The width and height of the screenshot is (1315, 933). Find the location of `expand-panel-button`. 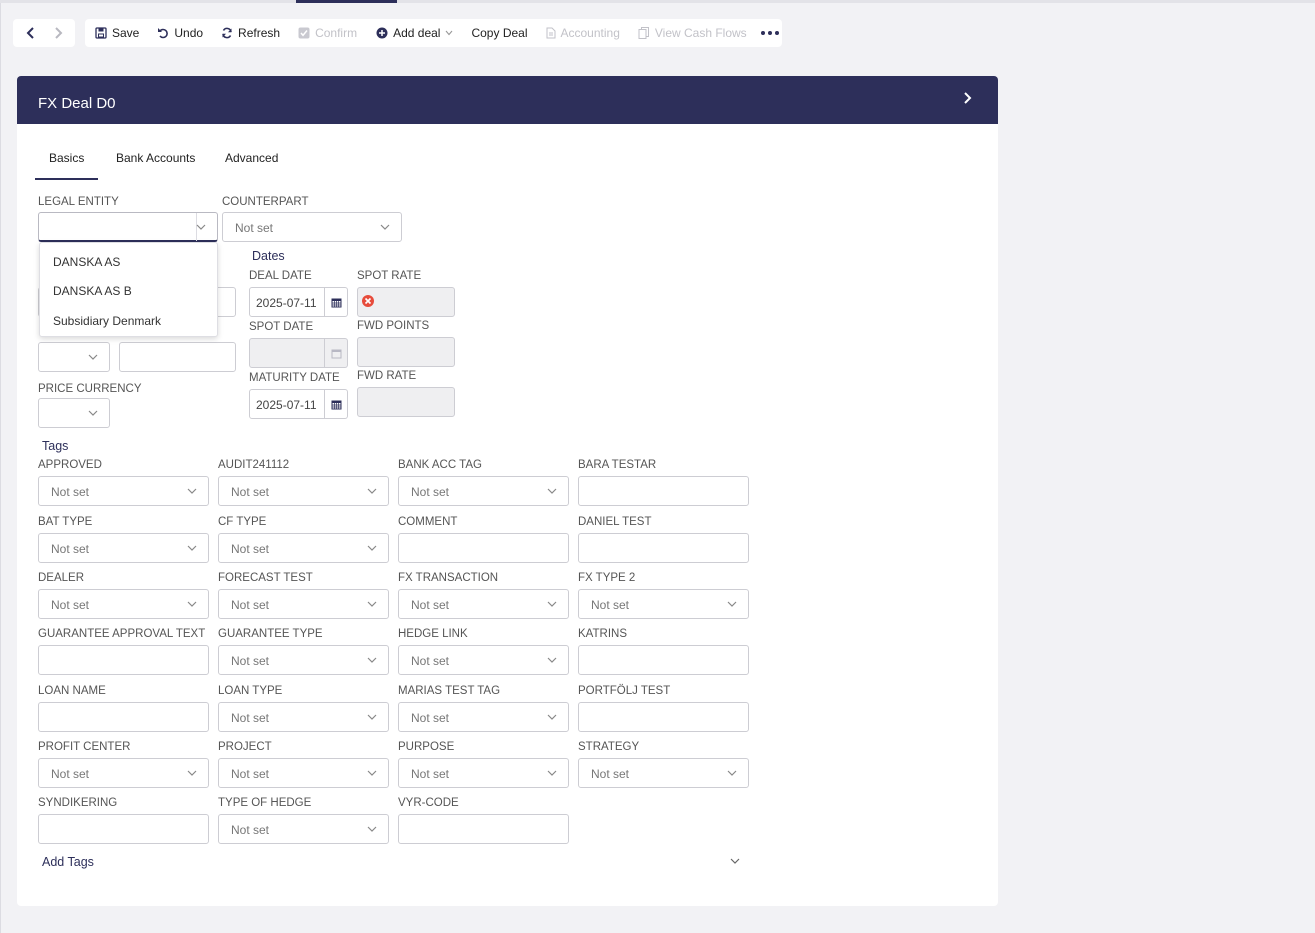

expand-panel-button is located at coordinates (967, 99).